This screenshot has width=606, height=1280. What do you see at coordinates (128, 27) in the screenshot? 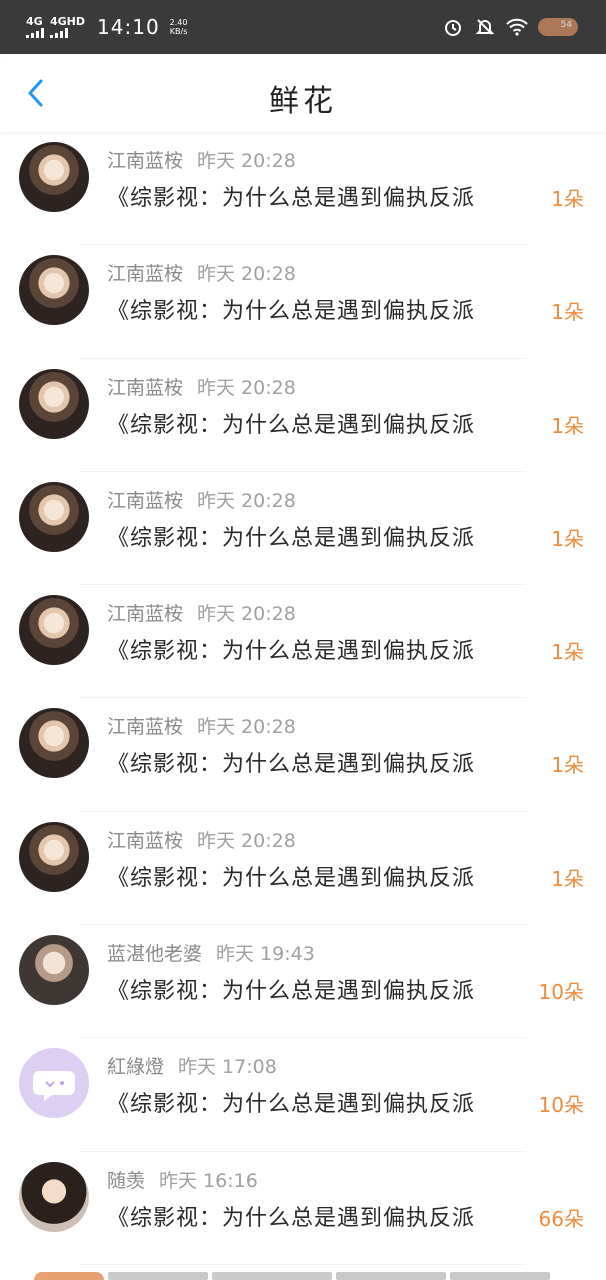
I see `clock: 14:10` at bounding box center [128, 27].